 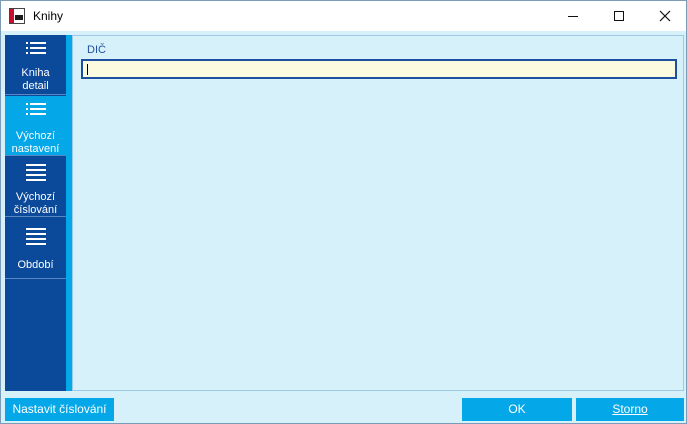 What do you see at coordinates (35, 210) in the screenshot?
I see `sidebar-item-label: číslování` at bounding box center [35, 210].